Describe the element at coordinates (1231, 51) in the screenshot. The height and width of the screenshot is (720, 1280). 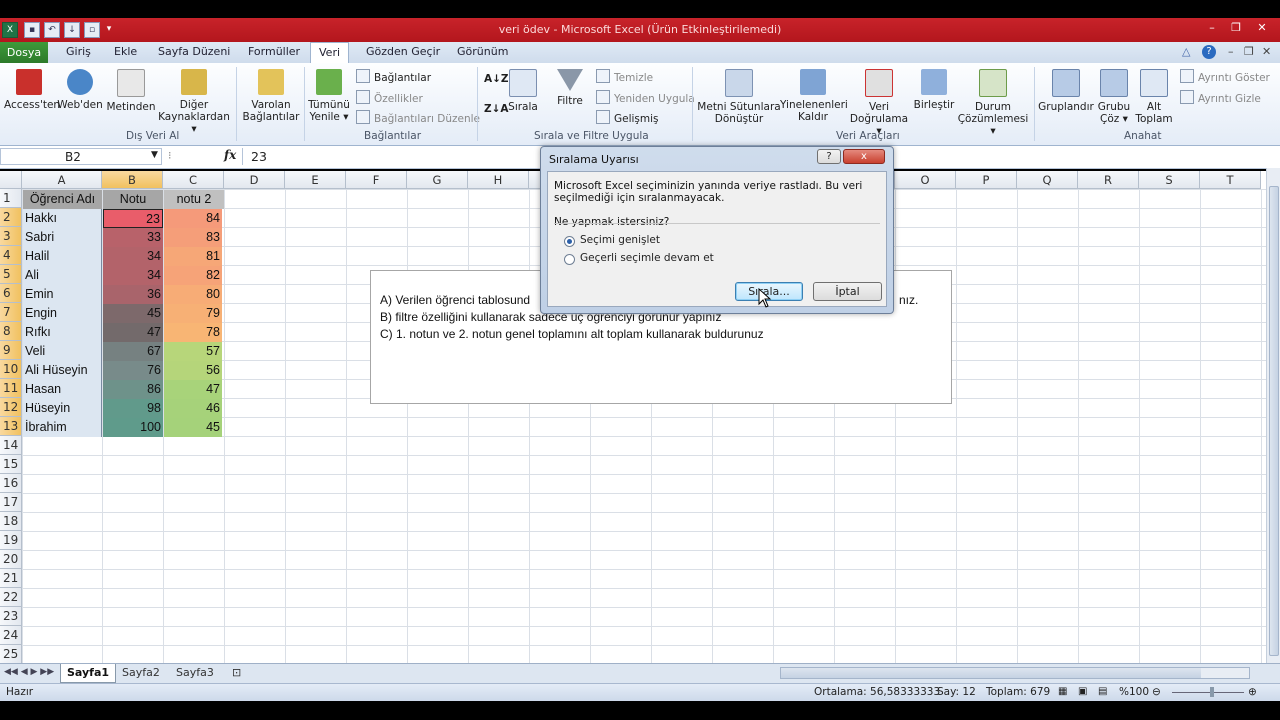
I see `doc-minimize-icon: –` at that location.